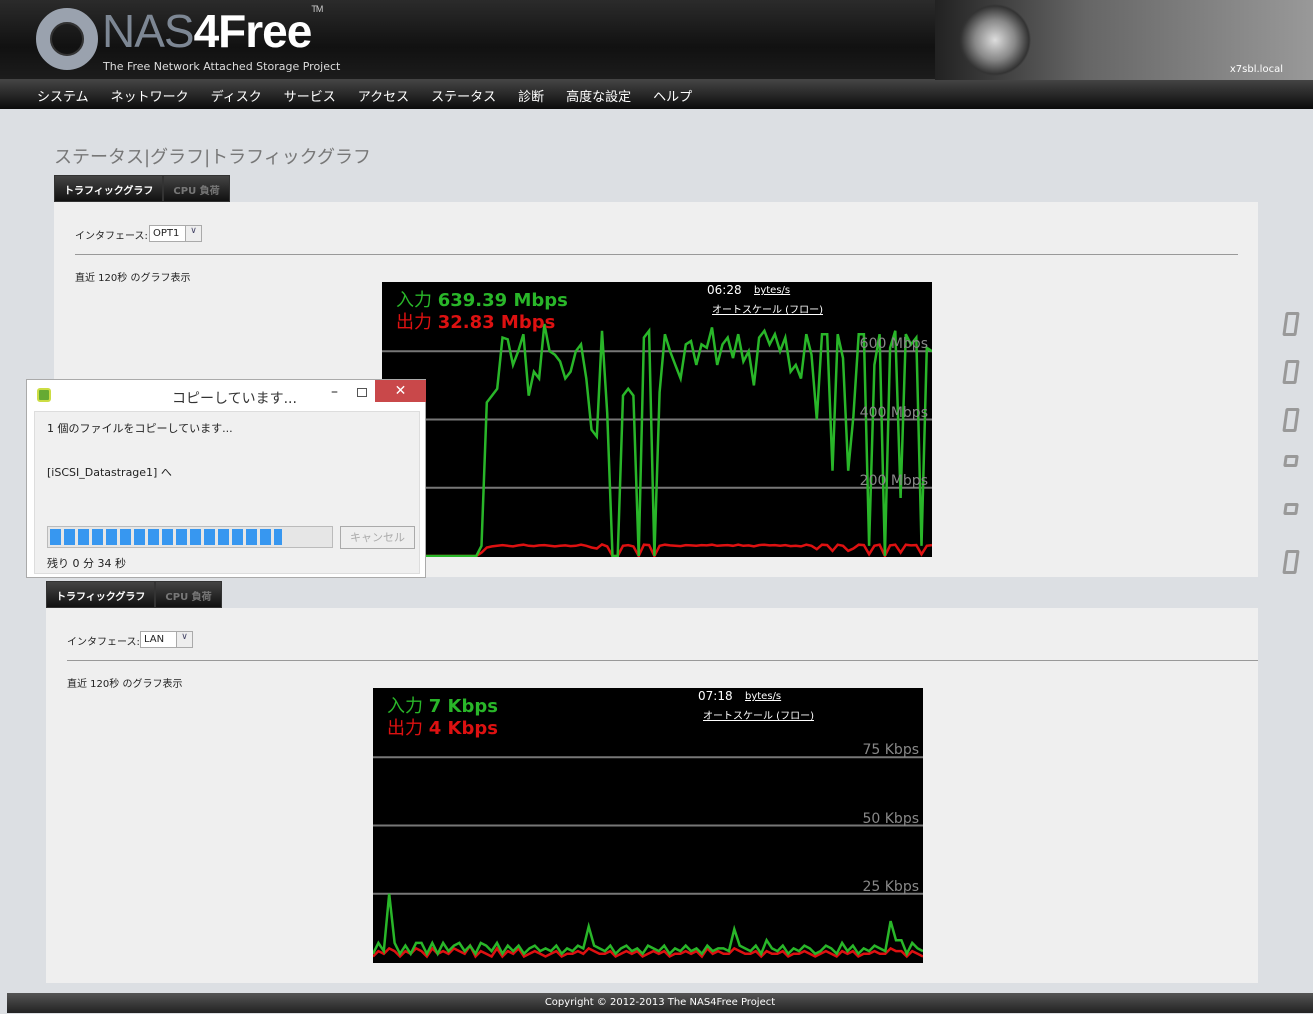 The image size is (1313, 1014). What do you see at coordinates (236, 94) in the screenshot?
I see `nav-disks: ディスク` at bounding box center [236, 94].